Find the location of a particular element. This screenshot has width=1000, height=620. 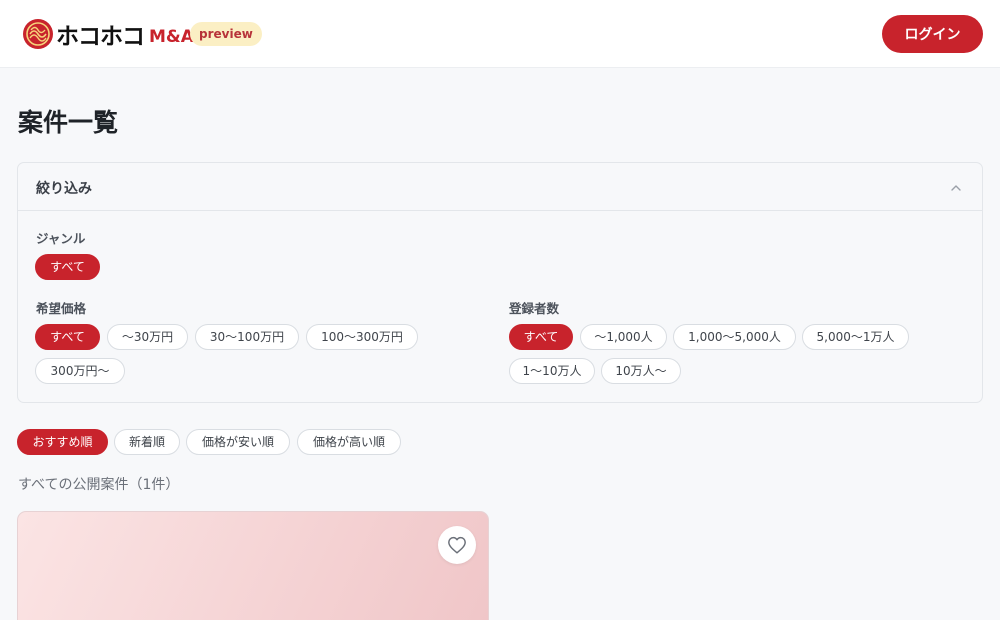

price-label: 希望価格 is located at coordinates (61, 308).